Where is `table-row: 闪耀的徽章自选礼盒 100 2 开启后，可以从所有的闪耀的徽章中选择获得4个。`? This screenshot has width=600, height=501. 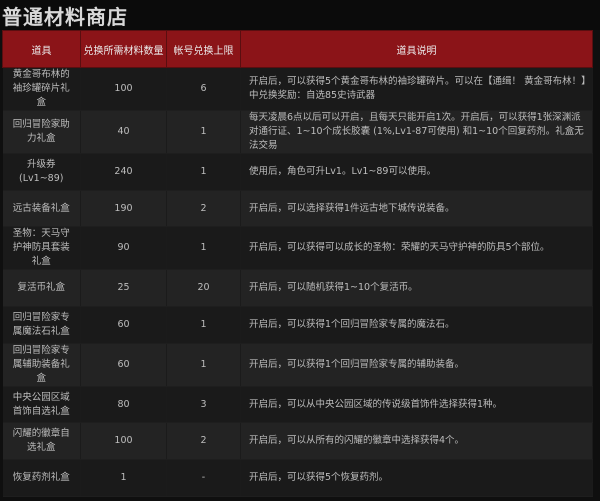 table-row: 闪耀的徽章自选礼盒 100 2 开启后，可以从所有的闪耀的徽章中选择获得4个。 is located at coordinates (297, 441).